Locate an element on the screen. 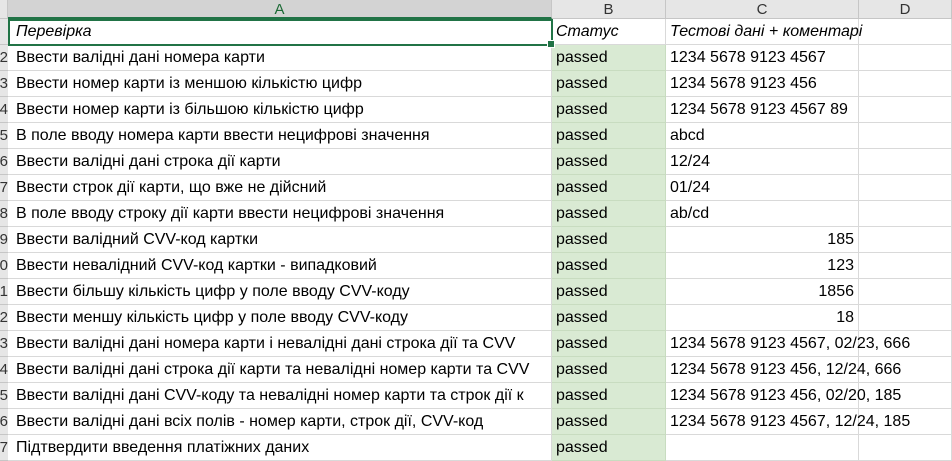  test-data-cell: 1234 5678 9123 456, 02/20, 185 is located at coordinates (783, 396).